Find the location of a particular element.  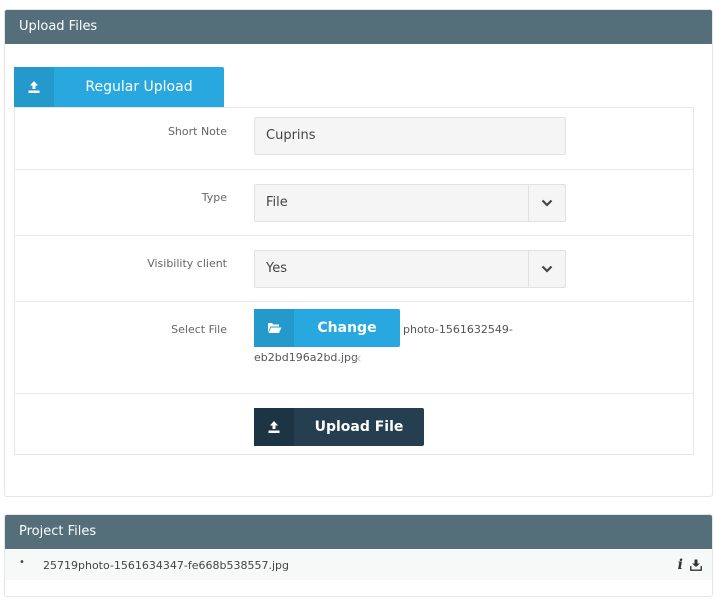

file-name-link: 25719photo-1561634347-fe668b538557.jpg is located at coordinates (166, 565).